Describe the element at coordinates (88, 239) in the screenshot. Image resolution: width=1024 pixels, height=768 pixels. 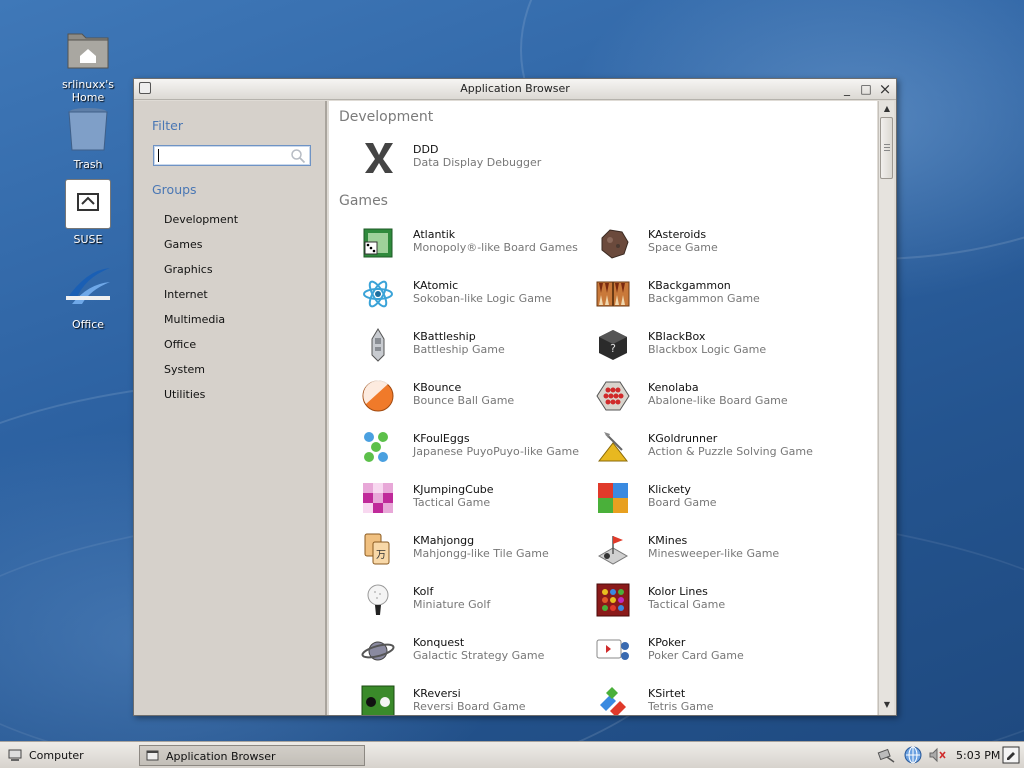
I see `desktop-icon-label: SUSE` at that location.